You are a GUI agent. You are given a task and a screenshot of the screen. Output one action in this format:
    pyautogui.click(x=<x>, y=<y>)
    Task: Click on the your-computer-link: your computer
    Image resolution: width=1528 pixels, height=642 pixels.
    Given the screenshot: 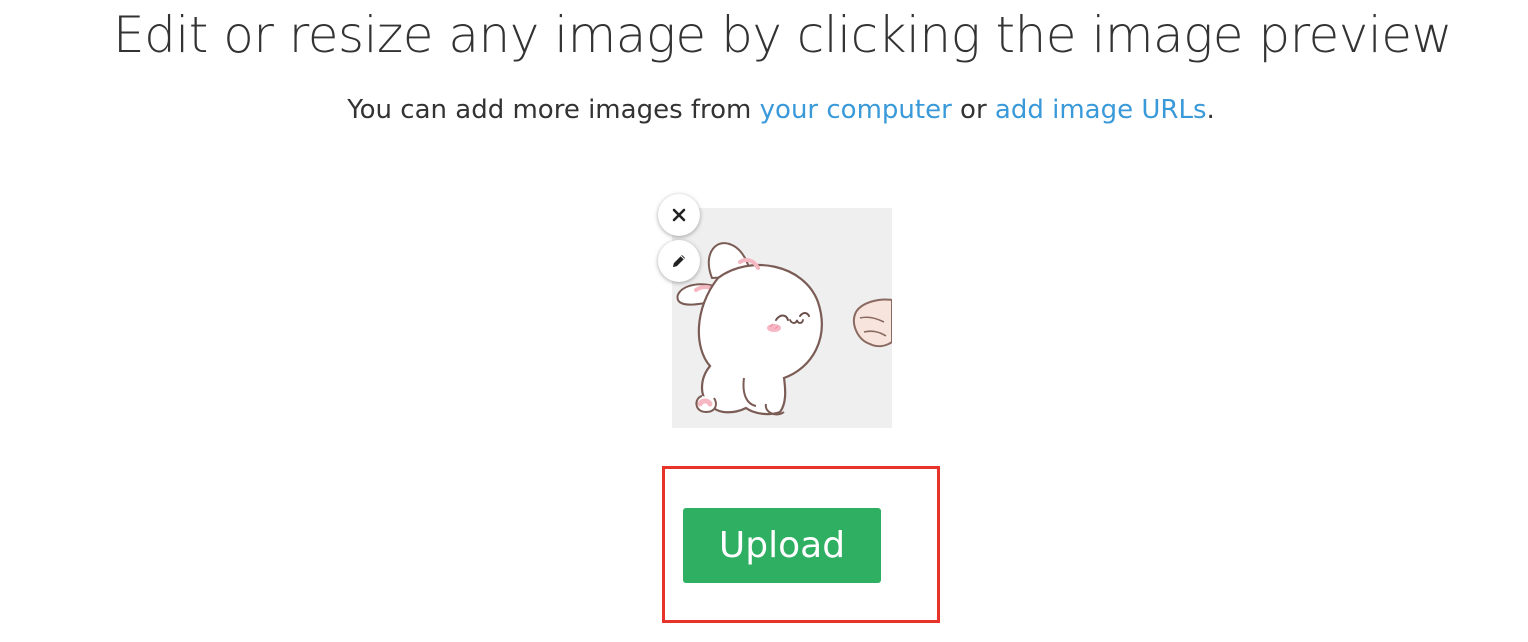 What is the action you would take?
    pyautogui.click(x=856, y=110)
    